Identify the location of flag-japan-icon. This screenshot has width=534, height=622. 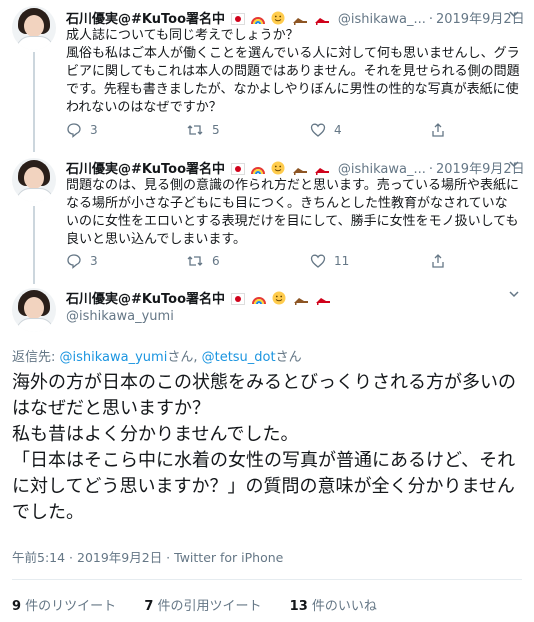
(238, 301).